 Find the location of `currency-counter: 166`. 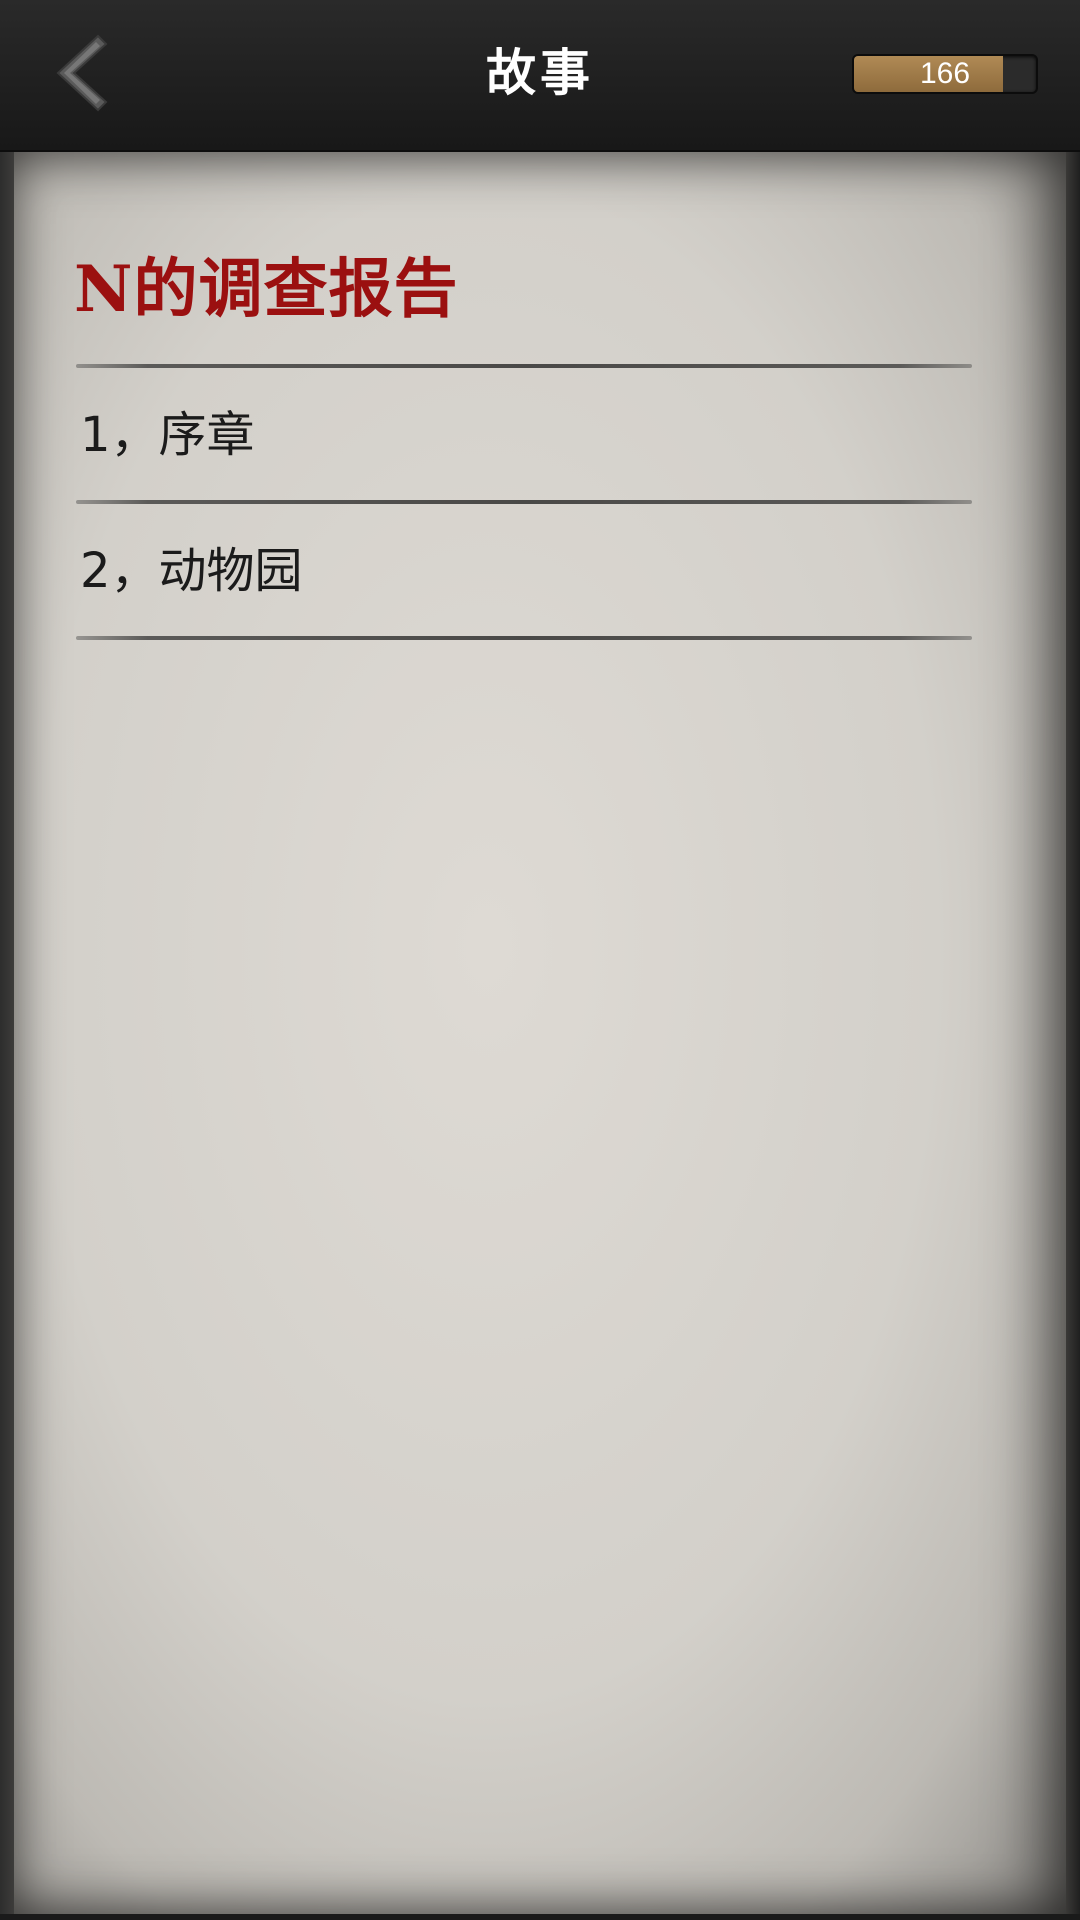

currency-counter: 166 is located at coordinates (945, 74).